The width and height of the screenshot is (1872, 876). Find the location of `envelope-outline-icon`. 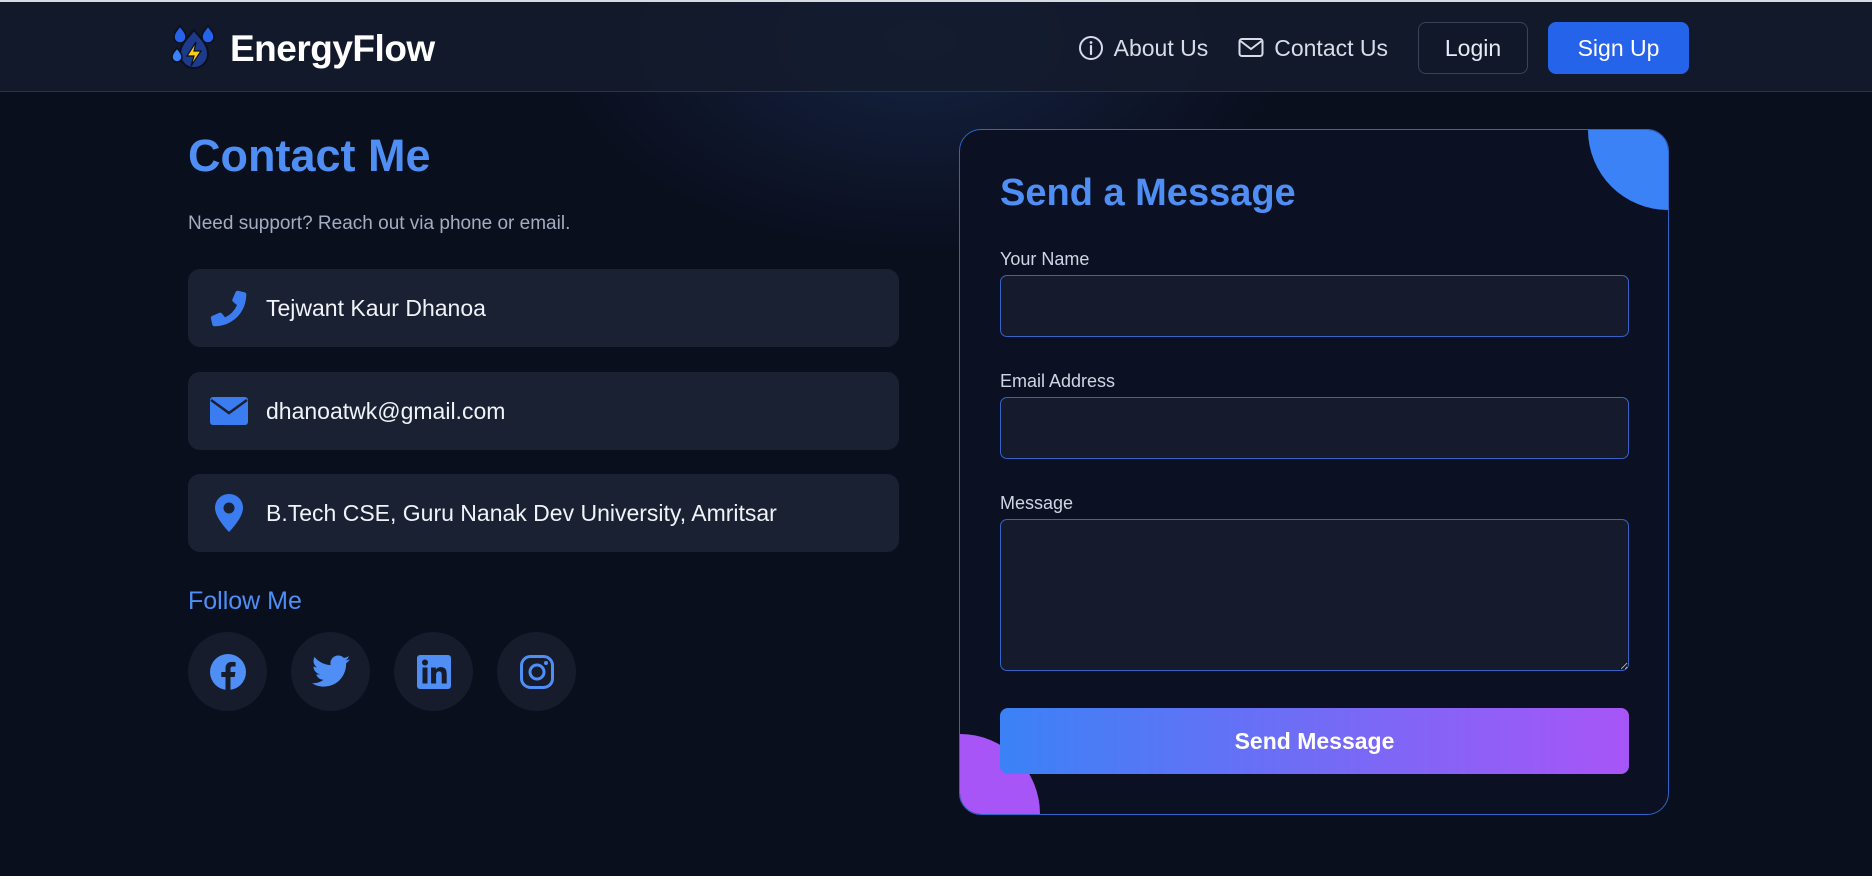

envelope-outline-icon is located at coordinates (1251, 47).